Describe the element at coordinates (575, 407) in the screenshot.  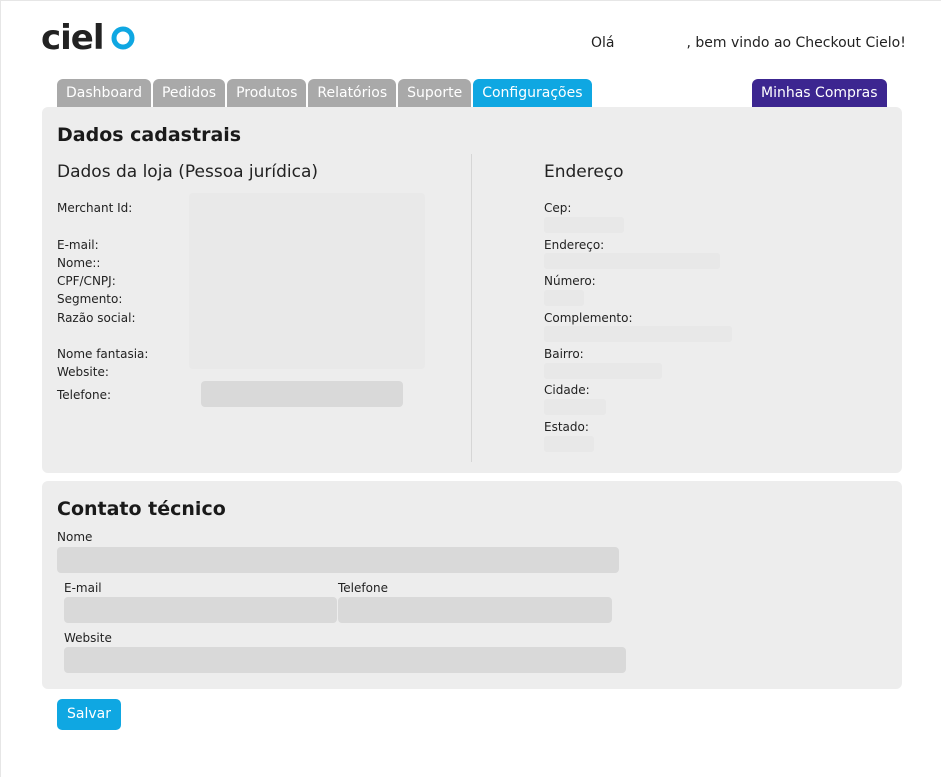
I see `cidade-value-redacted` at that location.